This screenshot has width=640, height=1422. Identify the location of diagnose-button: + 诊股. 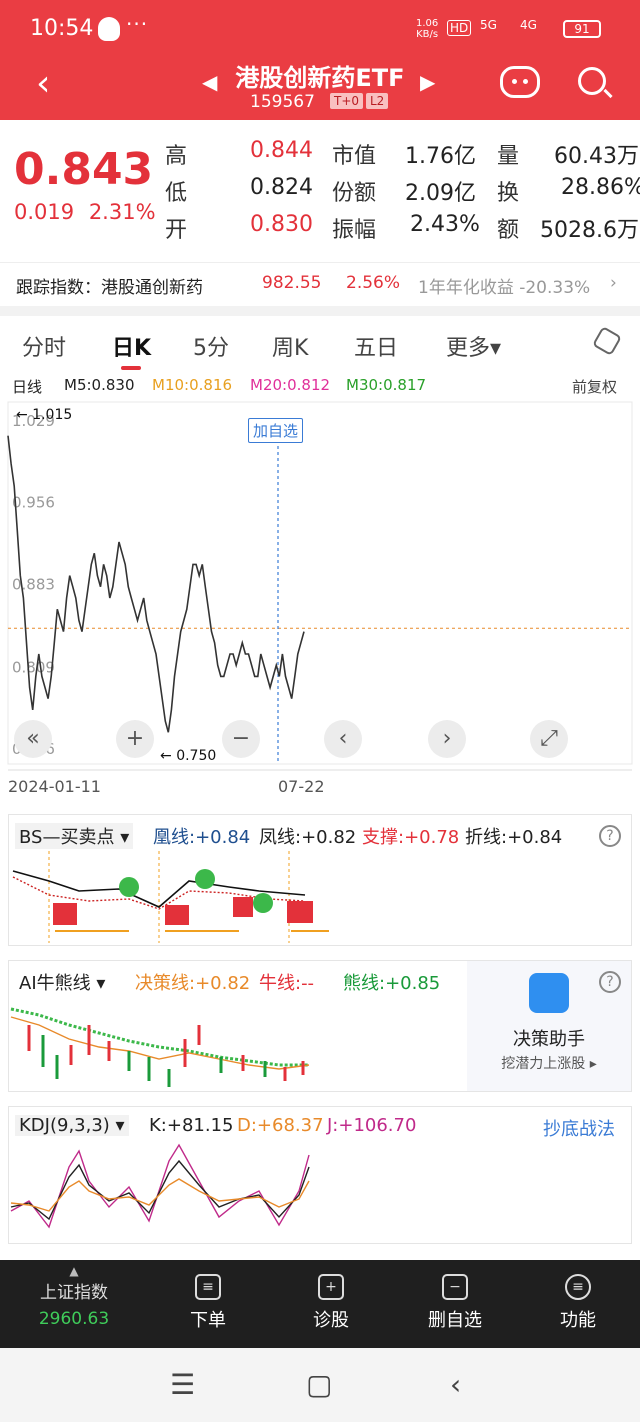
(331, 1303).